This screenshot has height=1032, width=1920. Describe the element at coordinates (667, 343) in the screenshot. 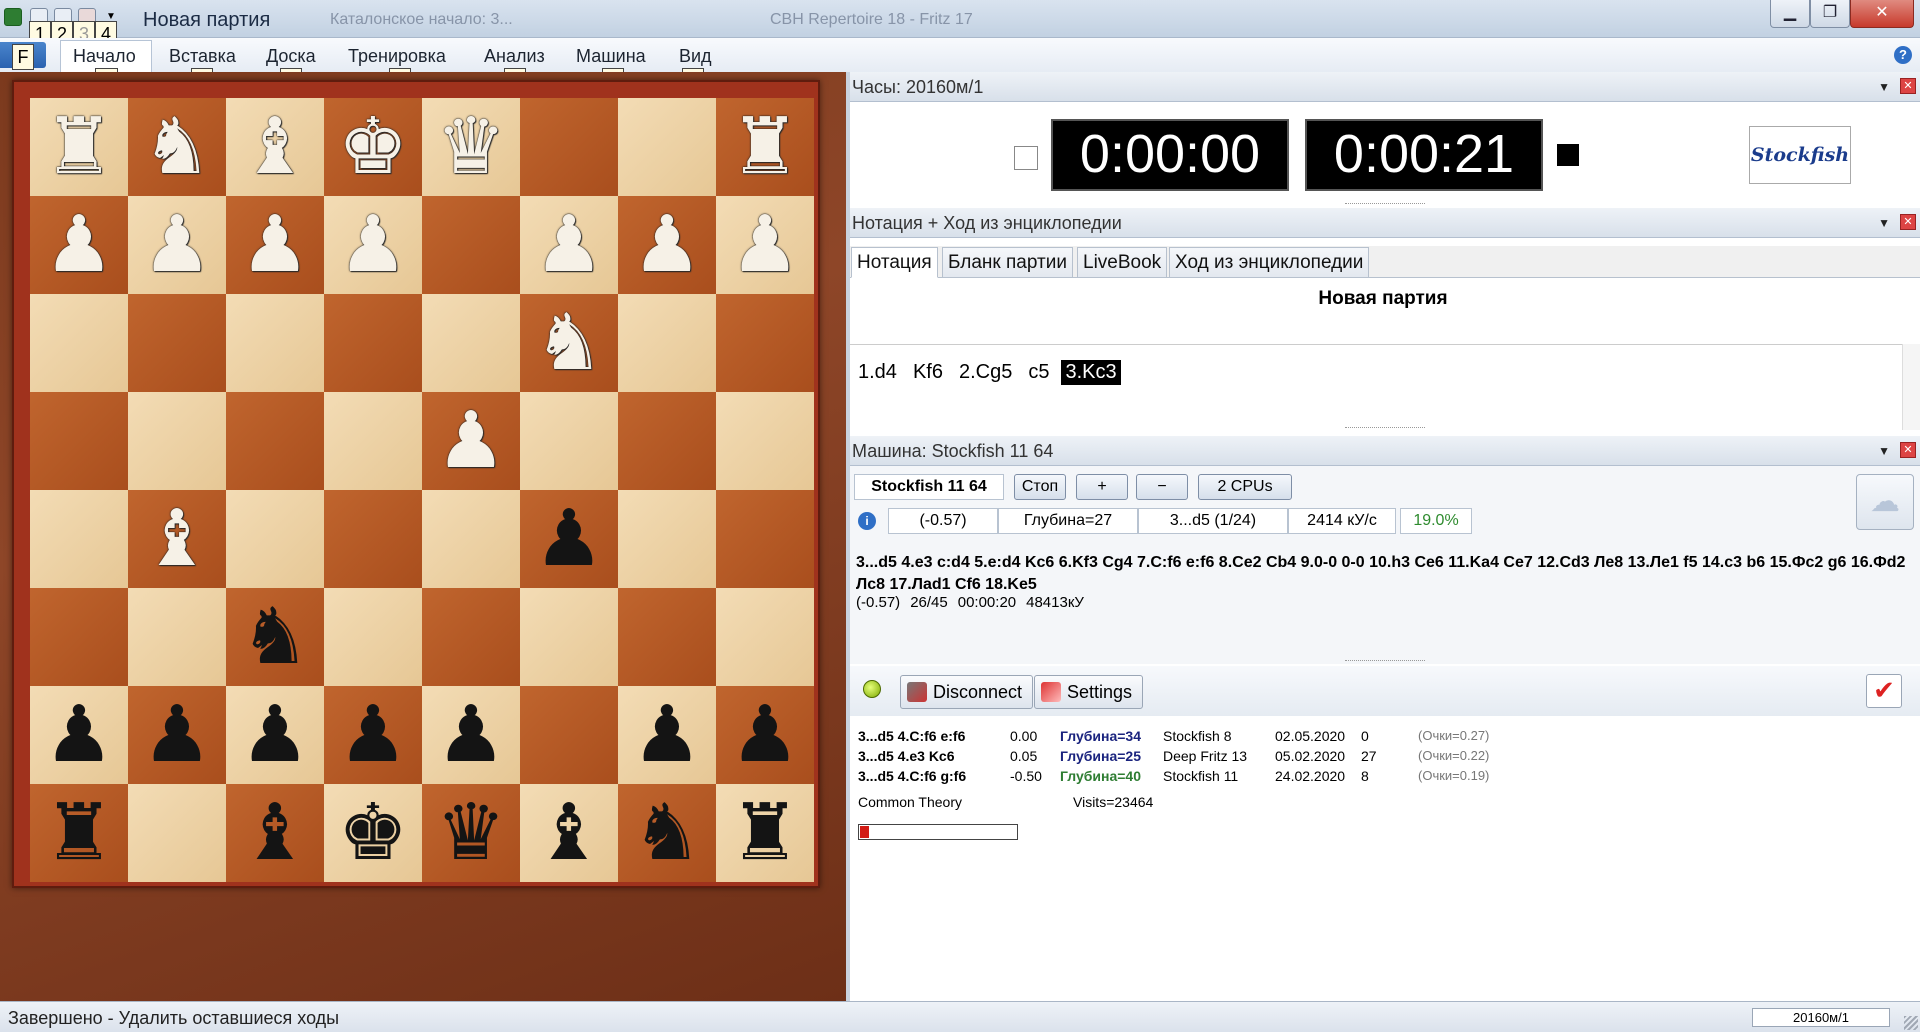

I see `square-g6` at that location.